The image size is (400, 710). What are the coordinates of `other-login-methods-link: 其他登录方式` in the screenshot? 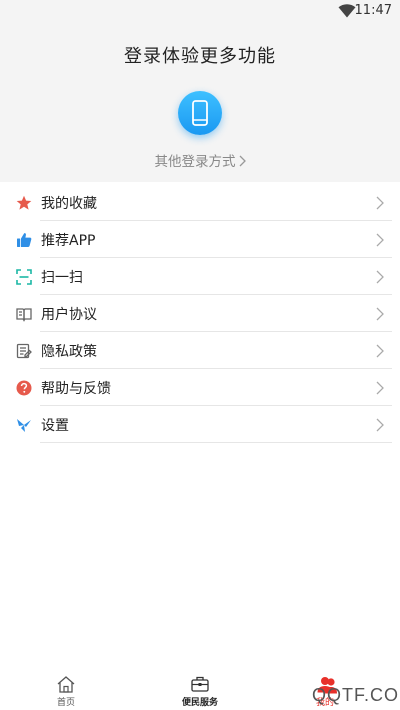 It's located at (200, 160).